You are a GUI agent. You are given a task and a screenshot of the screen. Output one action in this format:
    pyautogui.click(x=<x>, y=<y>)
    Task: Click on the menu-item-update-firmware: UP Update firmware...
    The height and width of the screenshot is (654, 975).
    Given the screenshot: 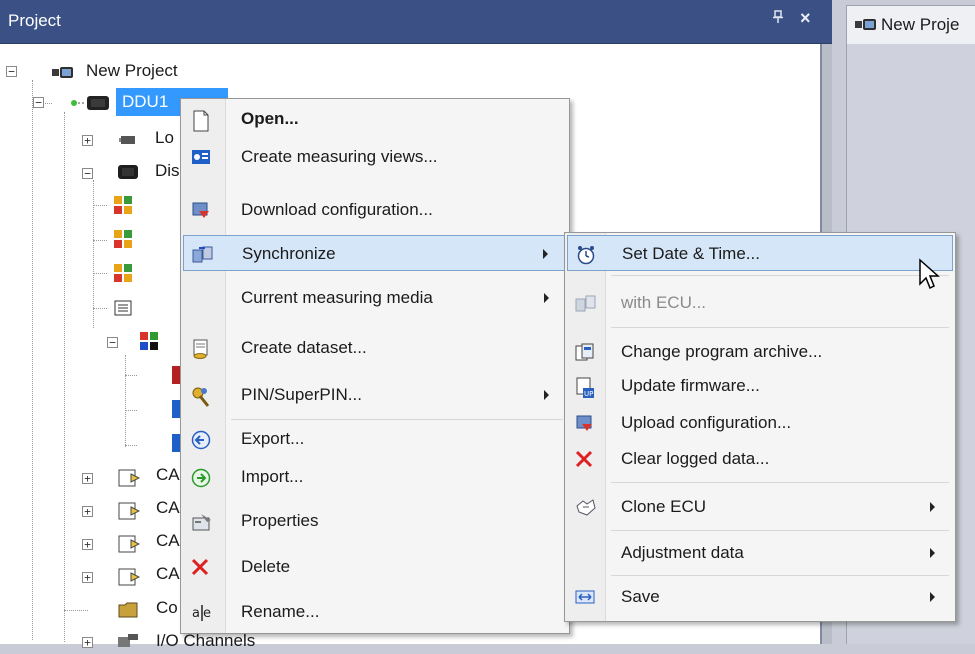 What is the action you would take?
    pyautogui.click(x=760, y=386)
    